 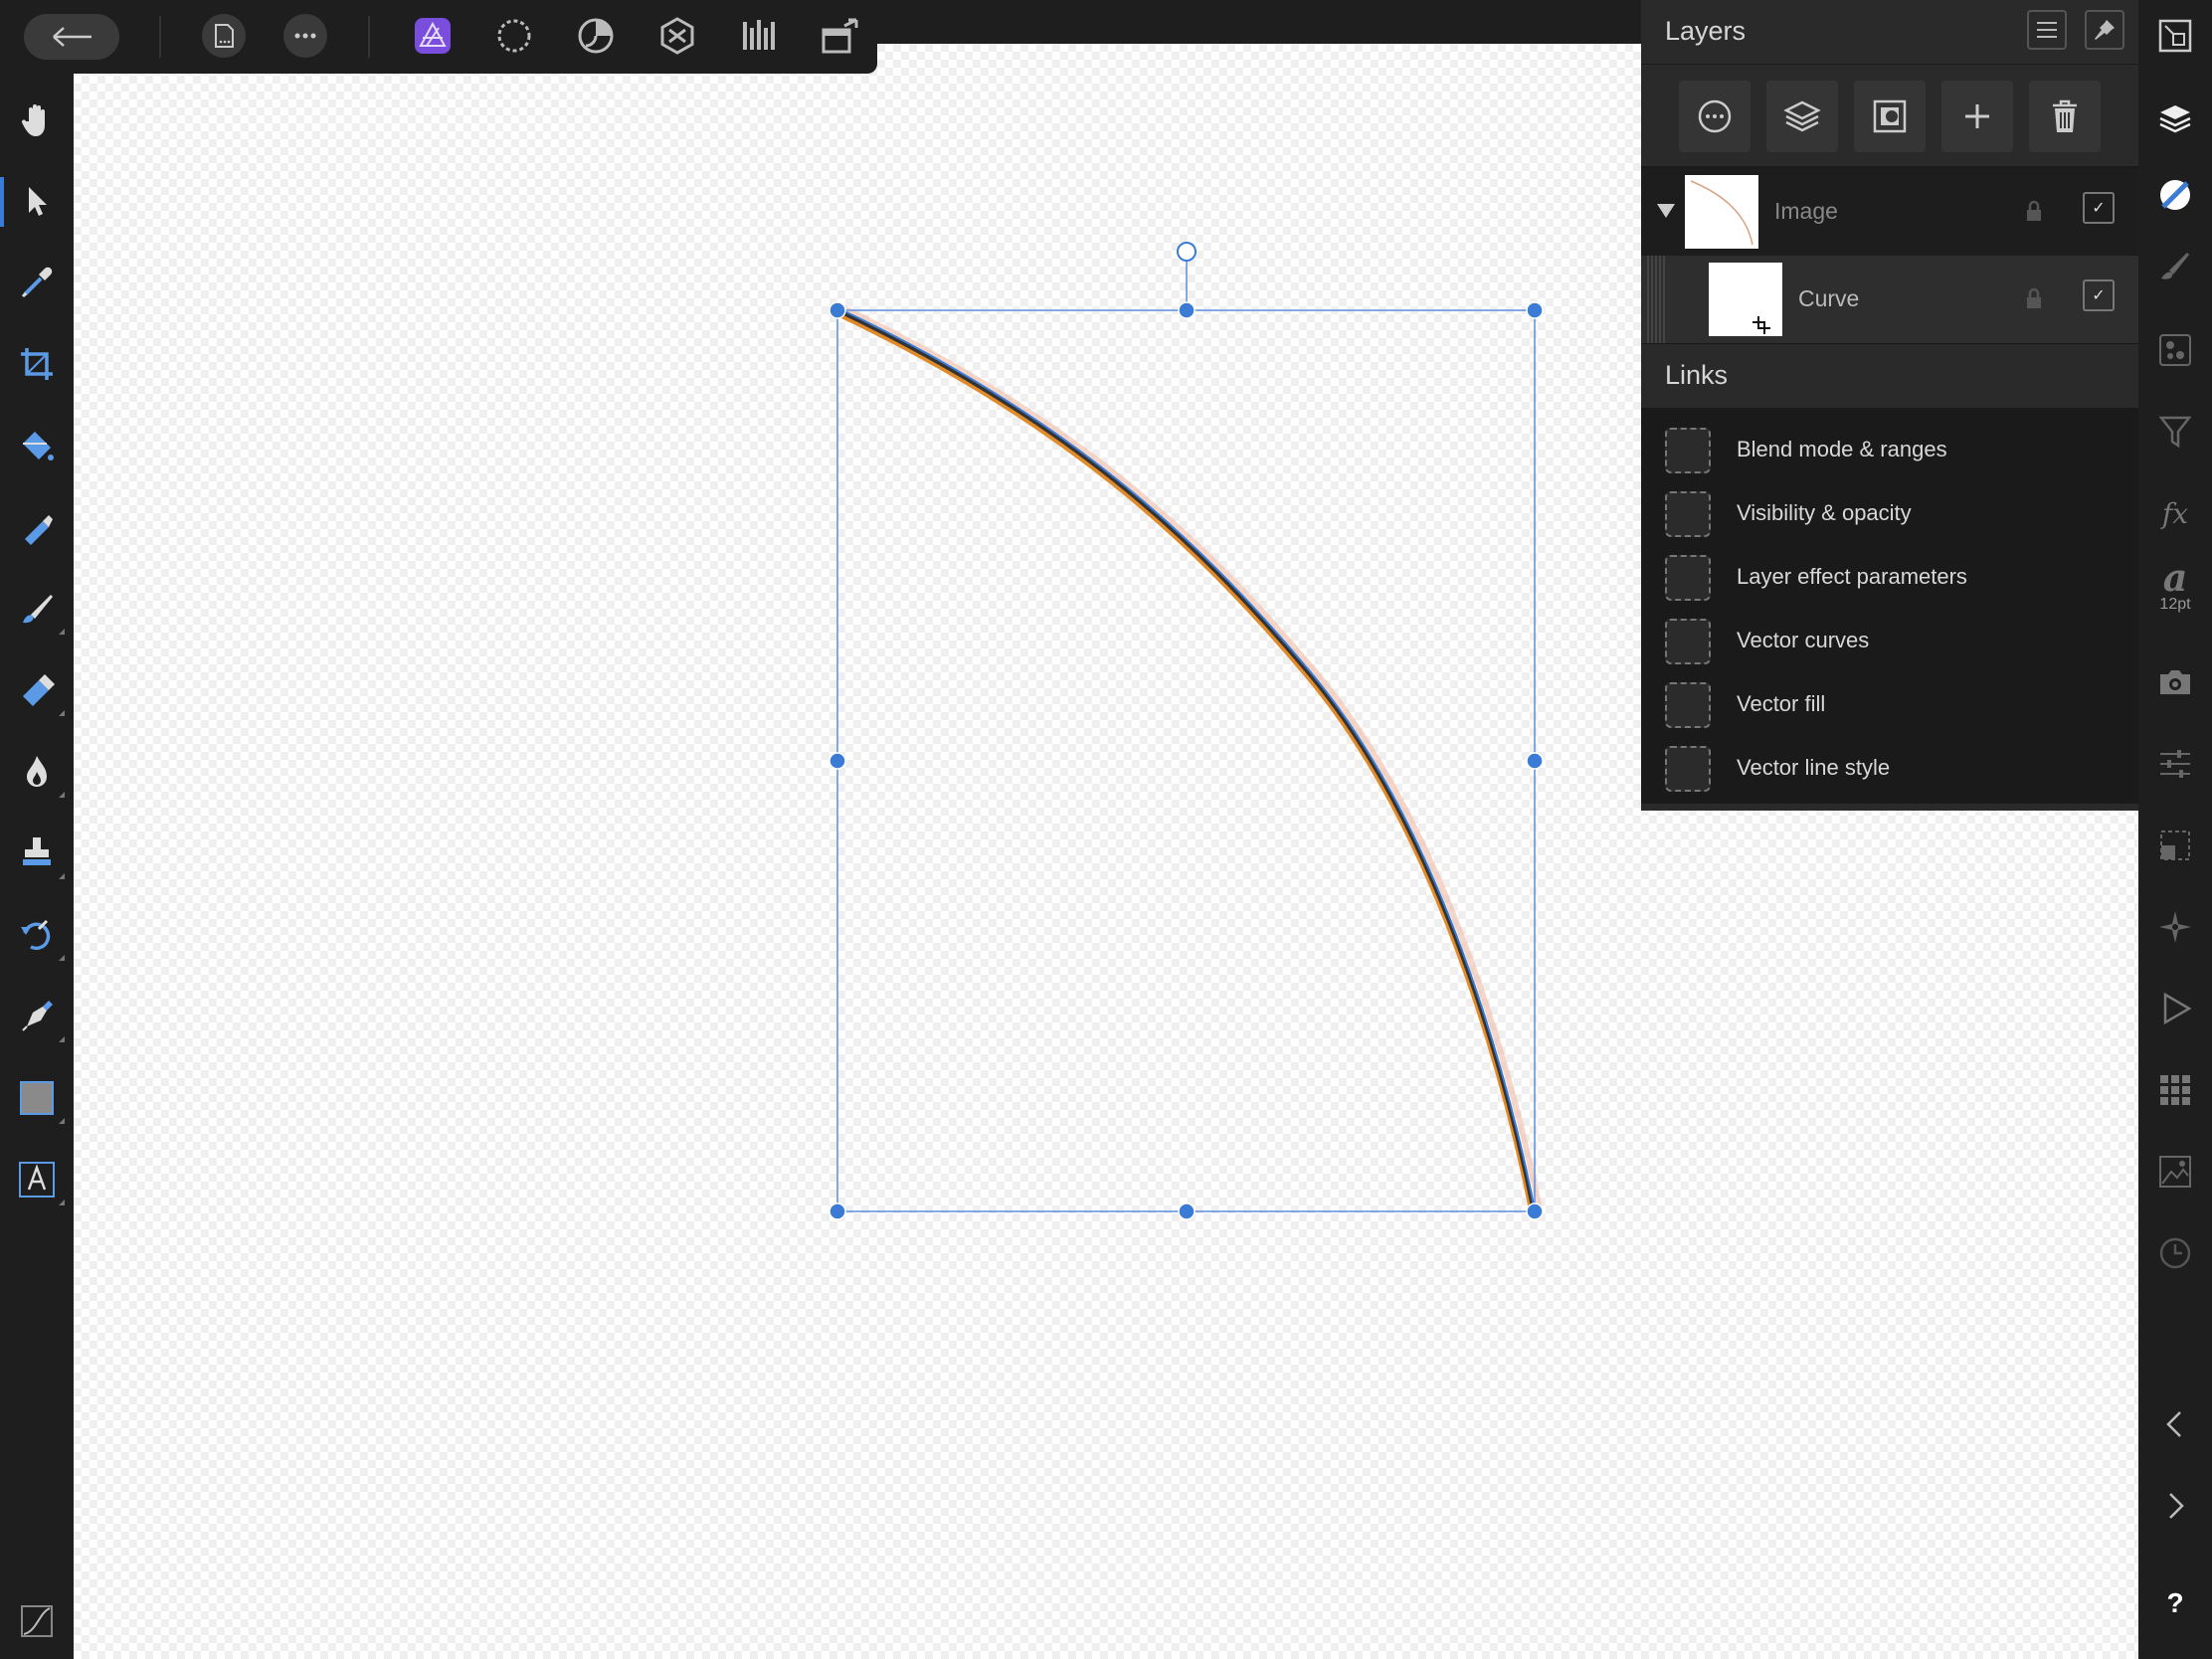 I want to click on document-button, so click(x=224, y=36).